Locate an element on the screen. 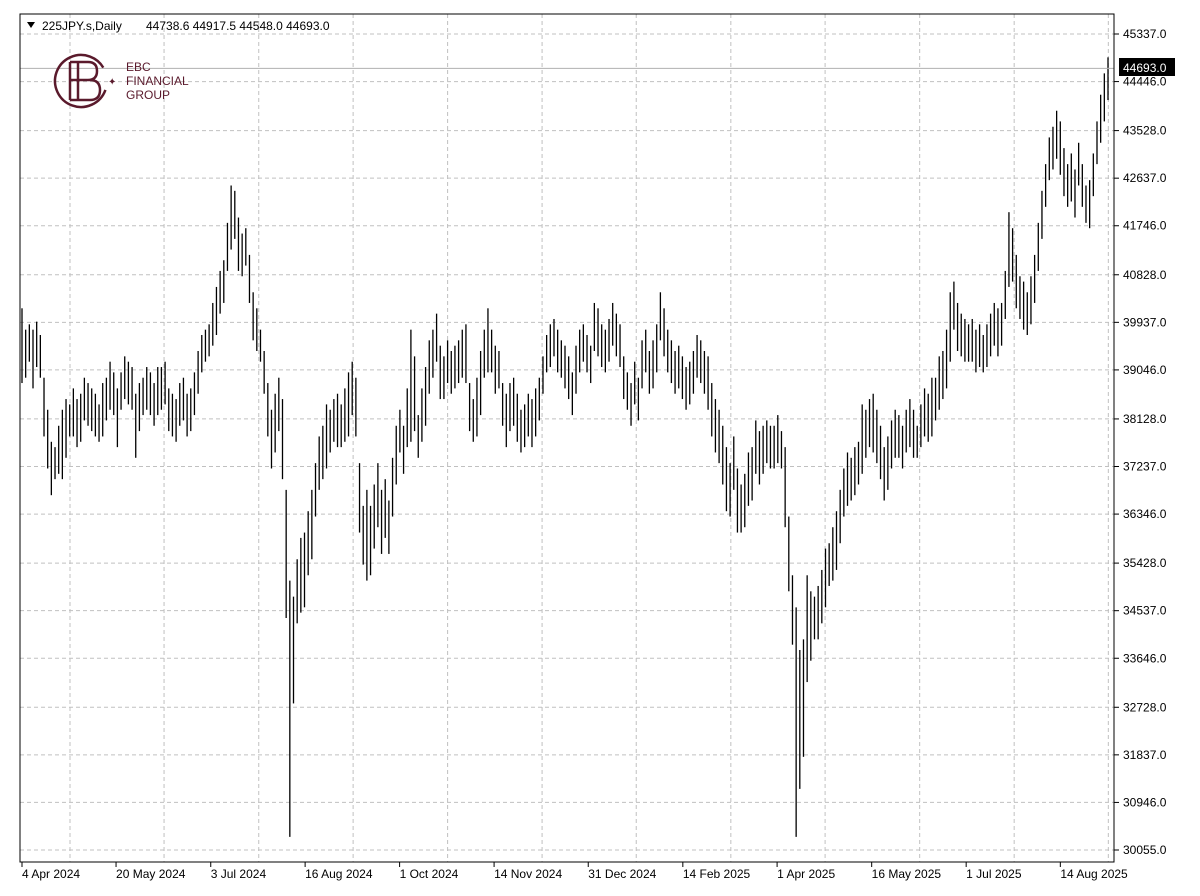  last-price-label: 44693.0 is located at coordinates (1145, 68).